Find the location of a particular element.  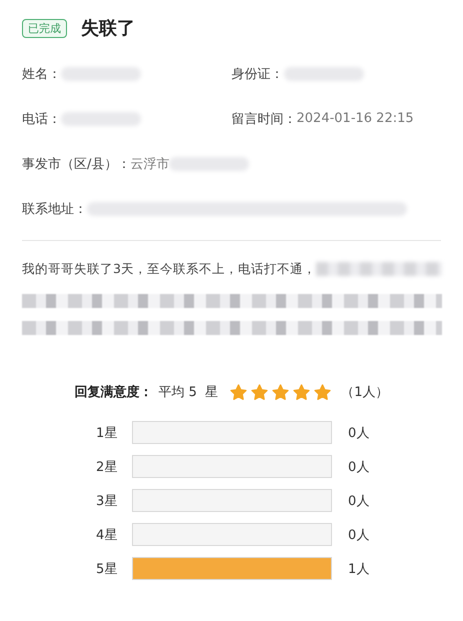

field-label: 姓名： is located at coordinates (41, 74).